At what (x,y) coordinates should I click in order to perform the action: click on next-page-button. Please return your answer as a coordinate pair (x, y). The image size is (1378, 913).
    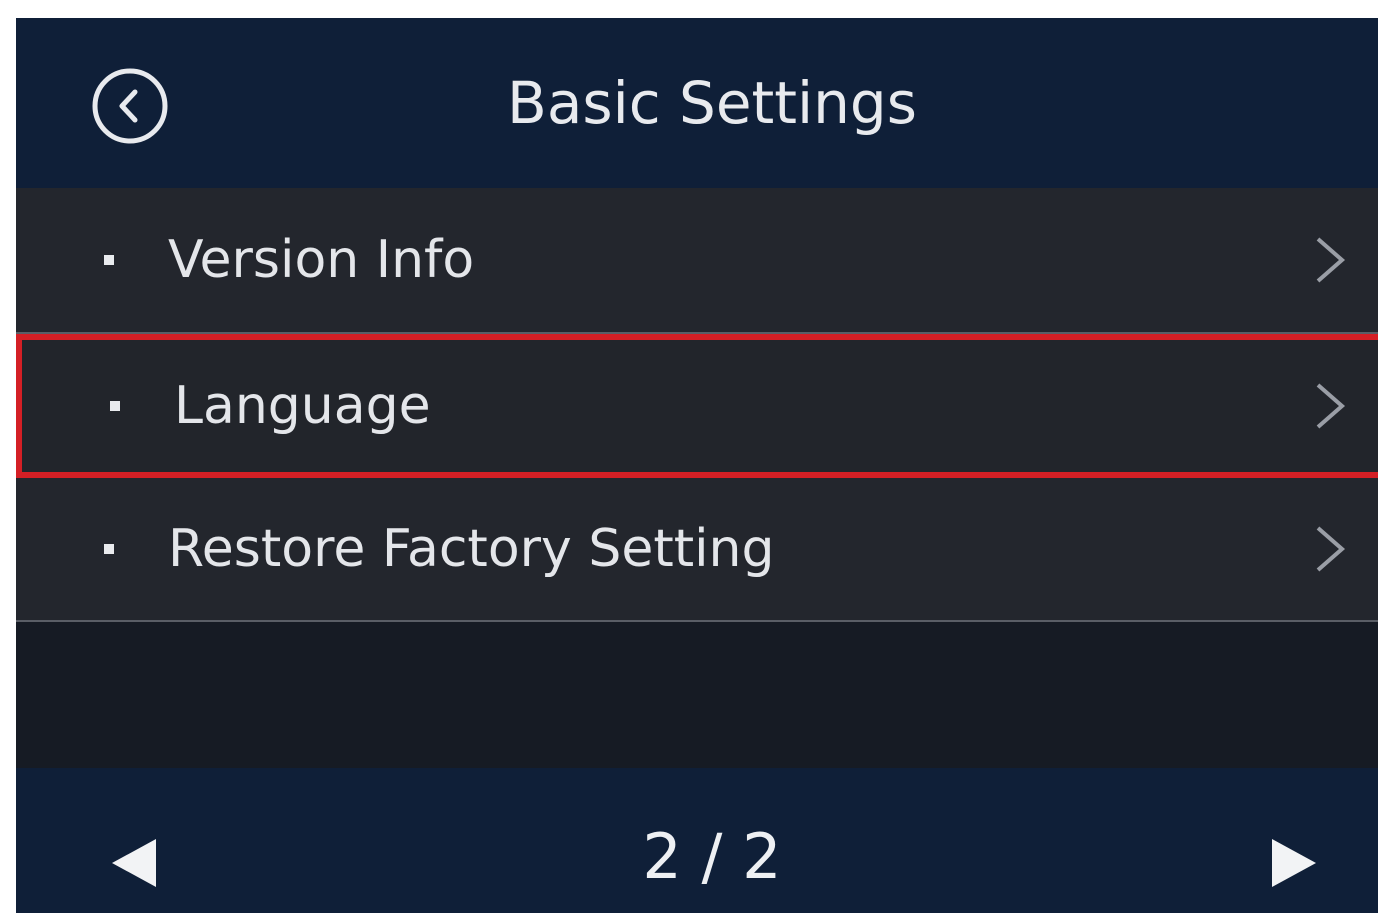
    Looking at the image, I should click on (1295, 863).